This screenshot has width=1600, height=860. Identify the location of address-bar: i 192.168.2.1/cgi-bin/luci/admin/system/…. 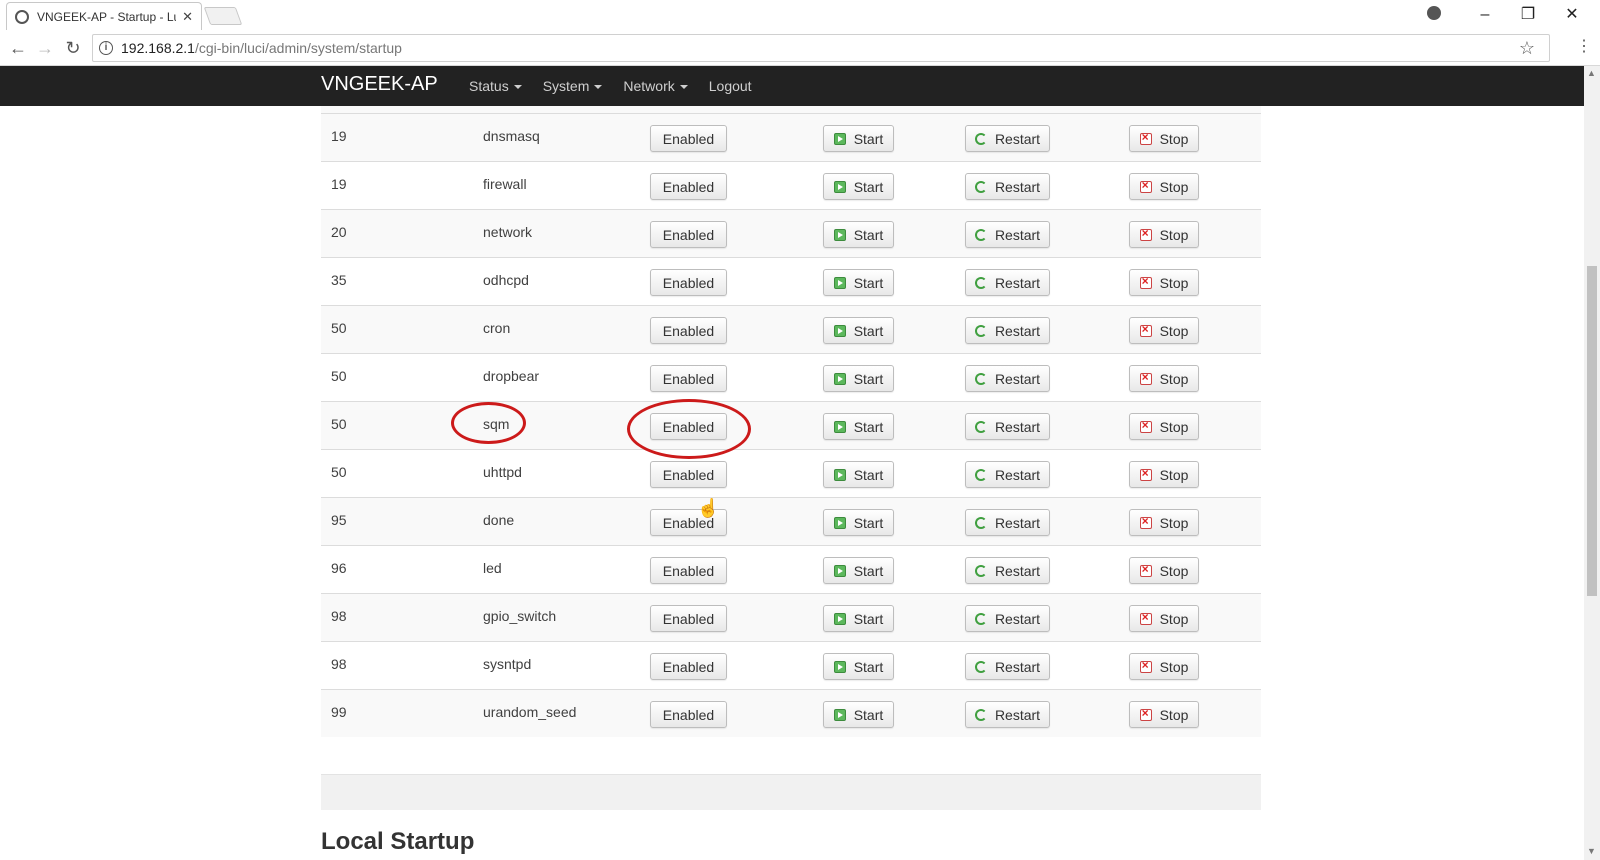
(821, 48).